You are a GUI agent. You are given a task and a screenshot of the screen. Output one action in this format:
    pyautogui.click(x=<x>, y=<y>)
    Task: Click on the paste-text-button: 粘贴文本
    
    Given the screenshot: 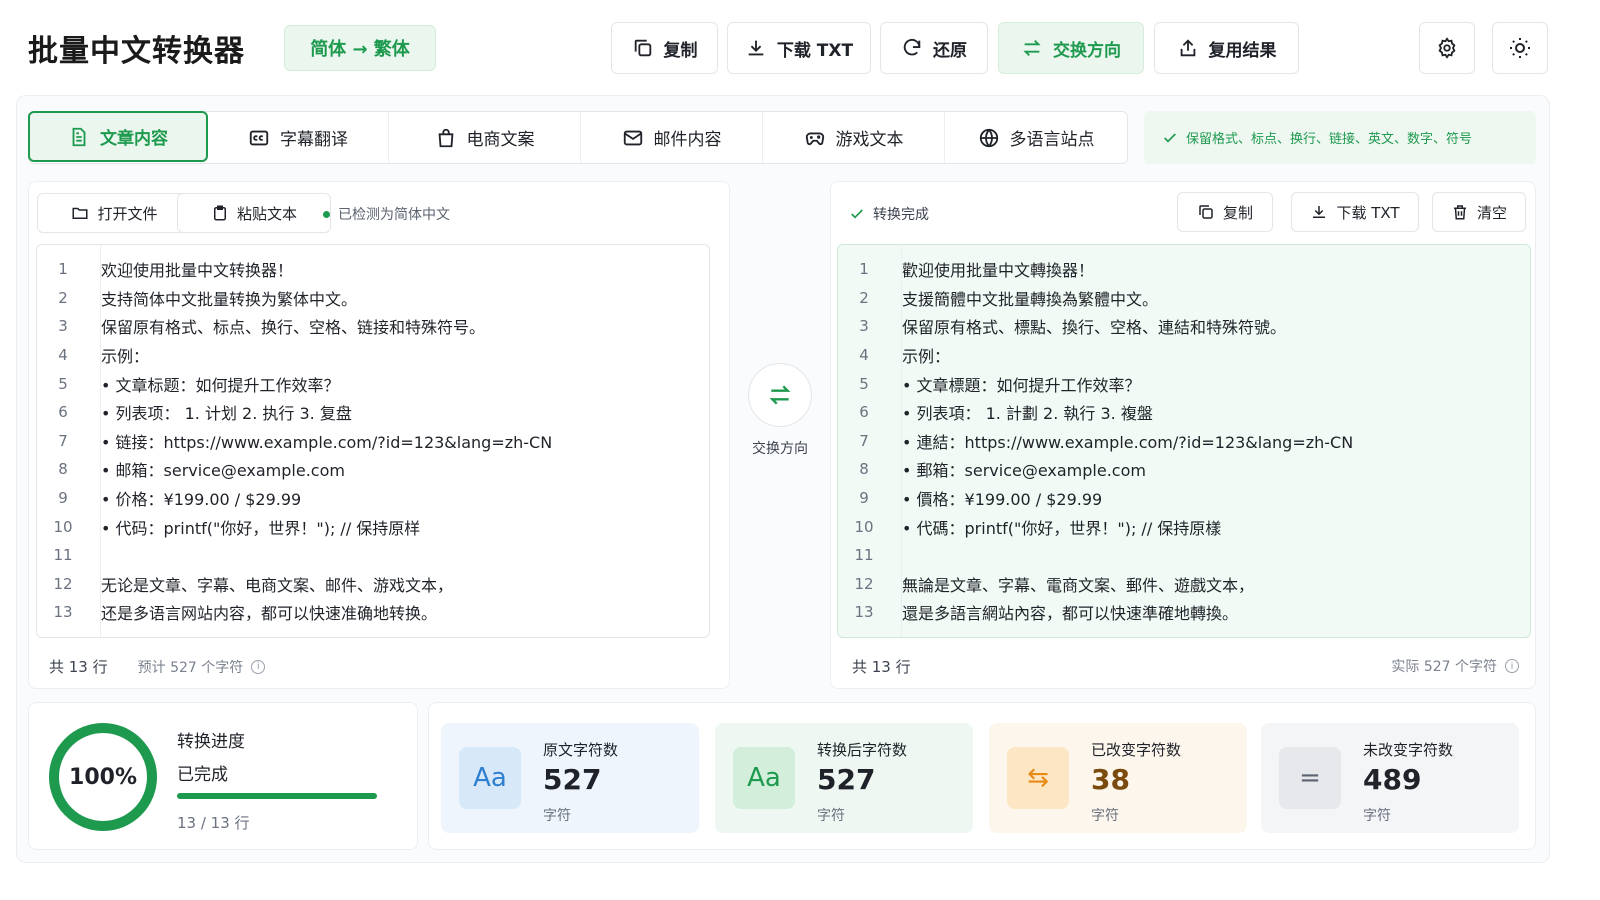 What is the action you would take?
    pyautogui.click(x=254, y=213)
    